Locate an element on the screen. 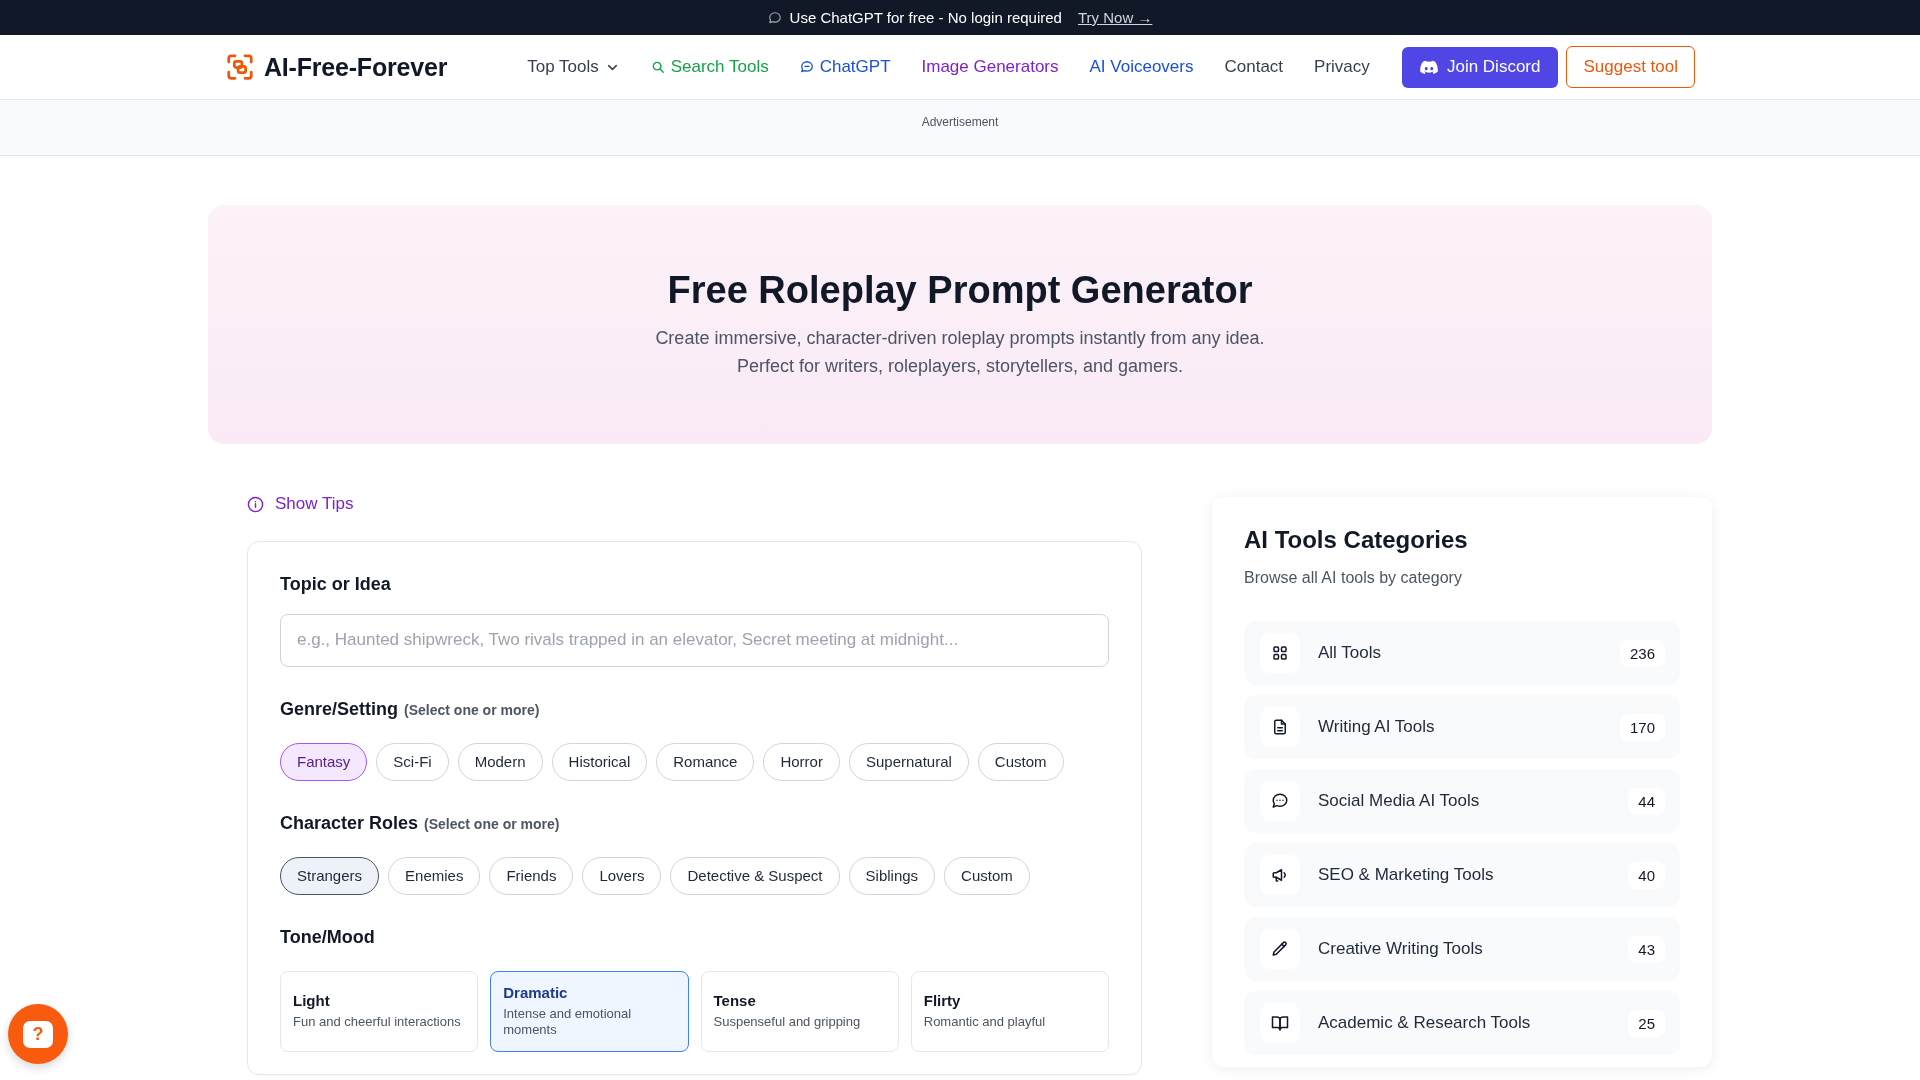  tool-count: 170 is located at coordinates (1642, 727).